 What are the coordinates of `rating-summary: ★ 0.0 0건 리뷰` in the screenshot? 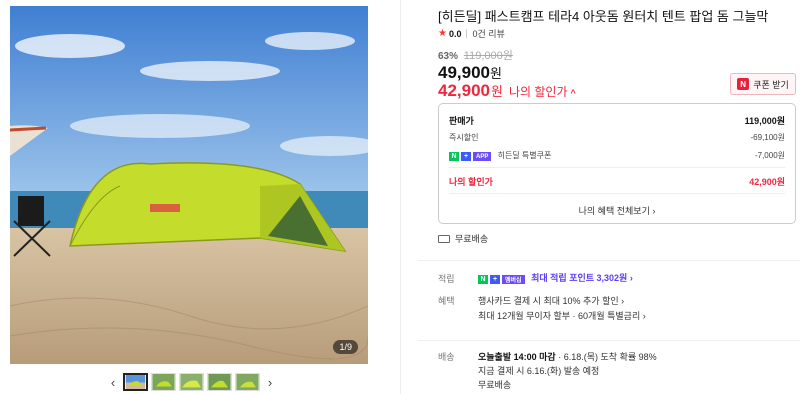 It's located at (471, 33).